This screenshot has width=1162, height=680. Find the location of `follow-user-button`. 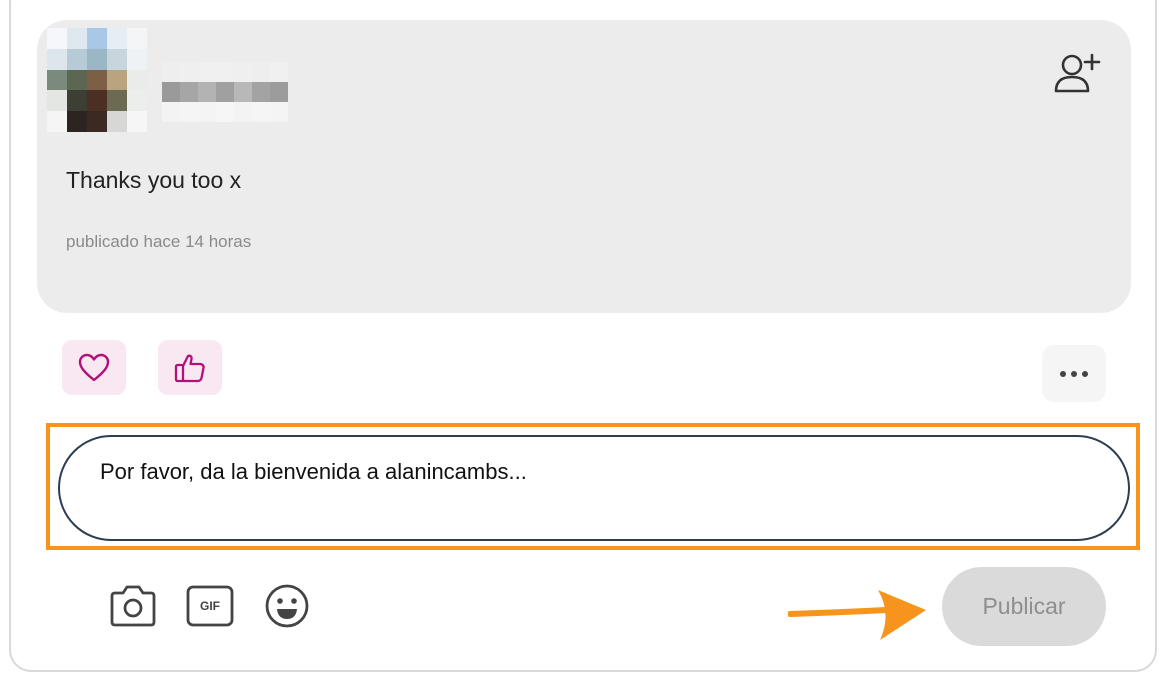

follow-user-button is located at coordinates (1077, 73).